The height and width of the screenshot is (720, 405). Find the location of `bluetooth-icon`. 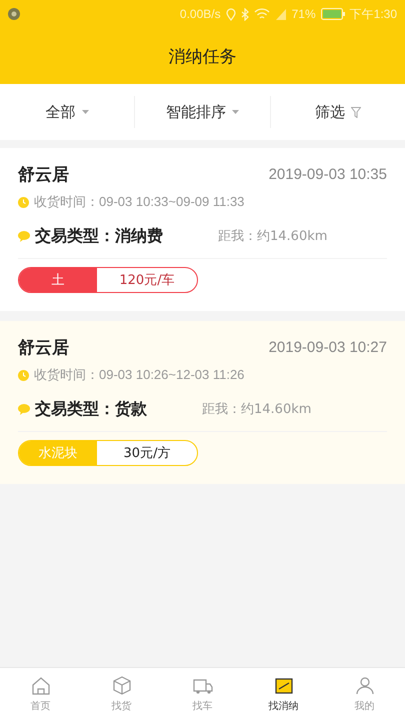

bluetooth-icon is located at coordinates (244, 14).